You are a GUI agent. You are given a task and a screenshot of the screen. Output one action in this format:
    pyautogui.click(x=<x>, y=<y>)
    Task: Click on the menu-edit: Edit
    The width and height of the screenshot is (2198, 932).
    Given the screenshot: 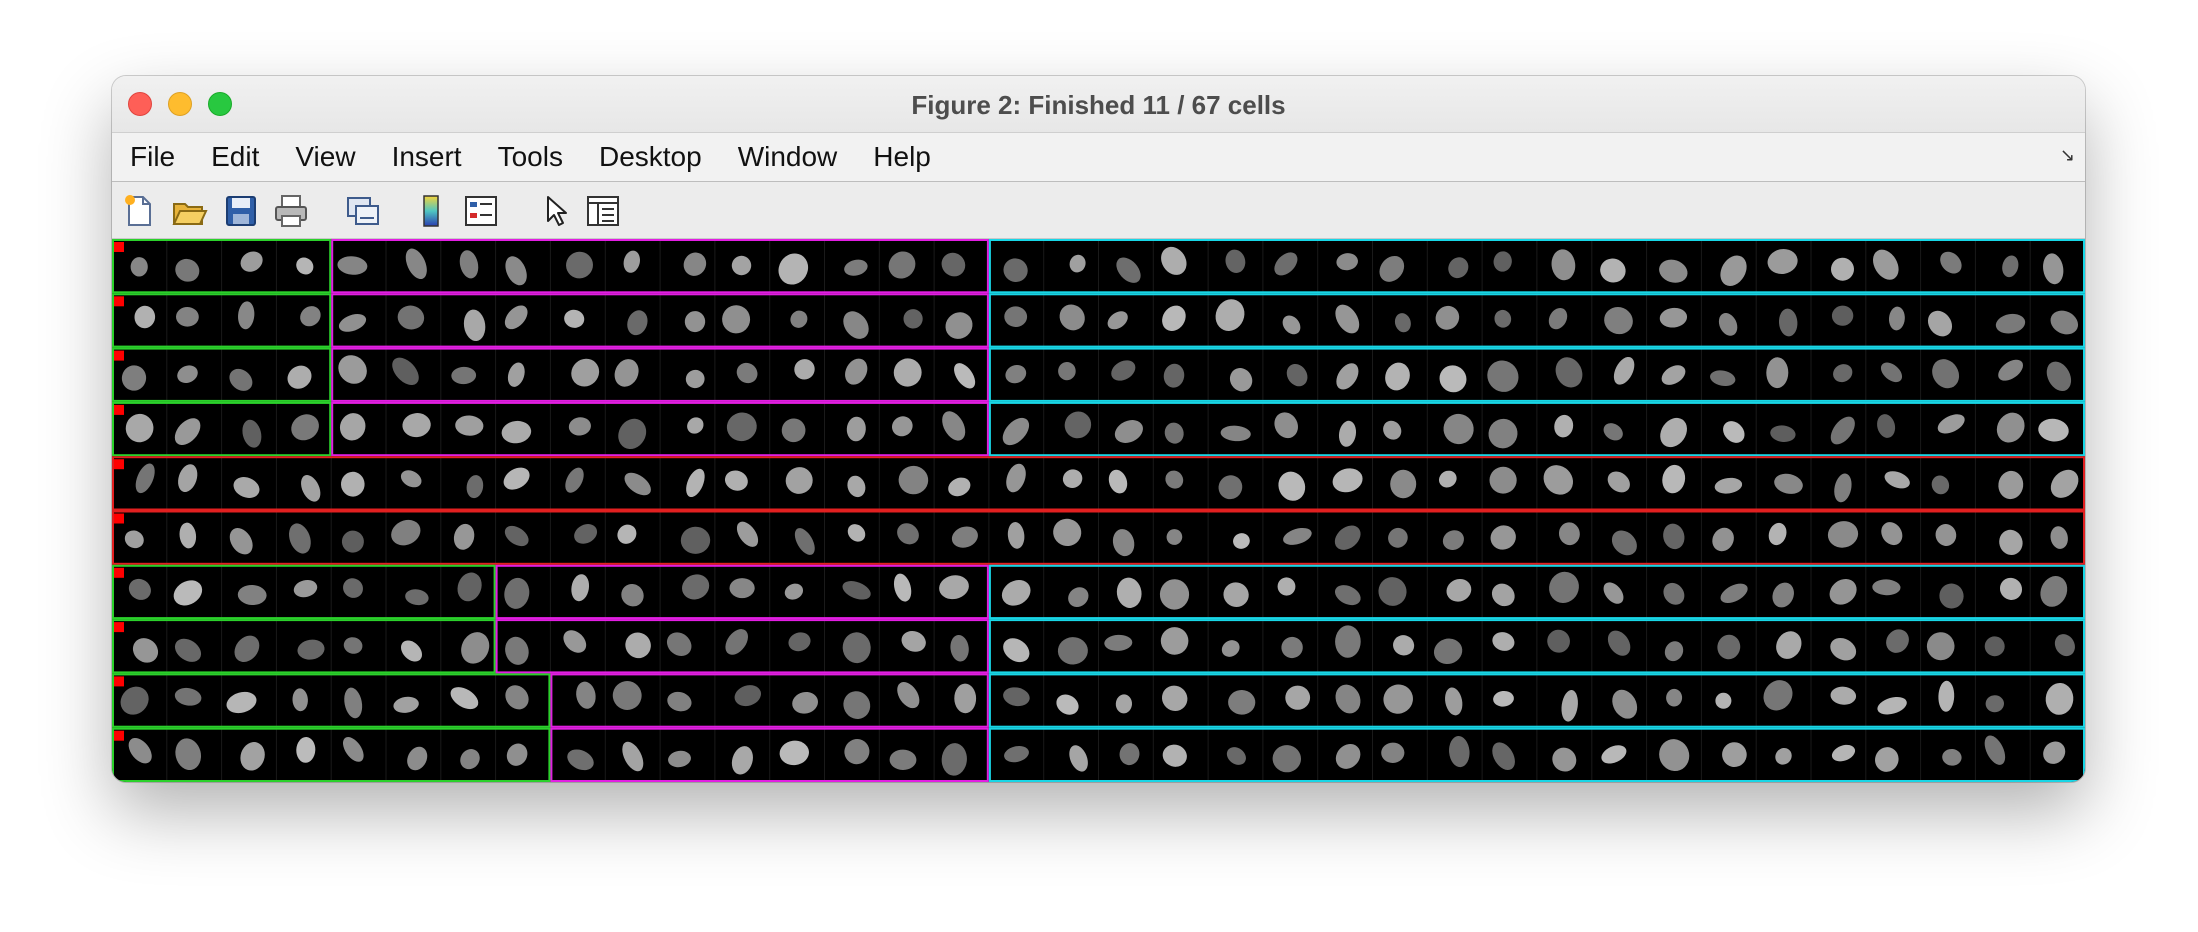 What is the action you would take?
    pyautogui.click(x=235, y=157)
    